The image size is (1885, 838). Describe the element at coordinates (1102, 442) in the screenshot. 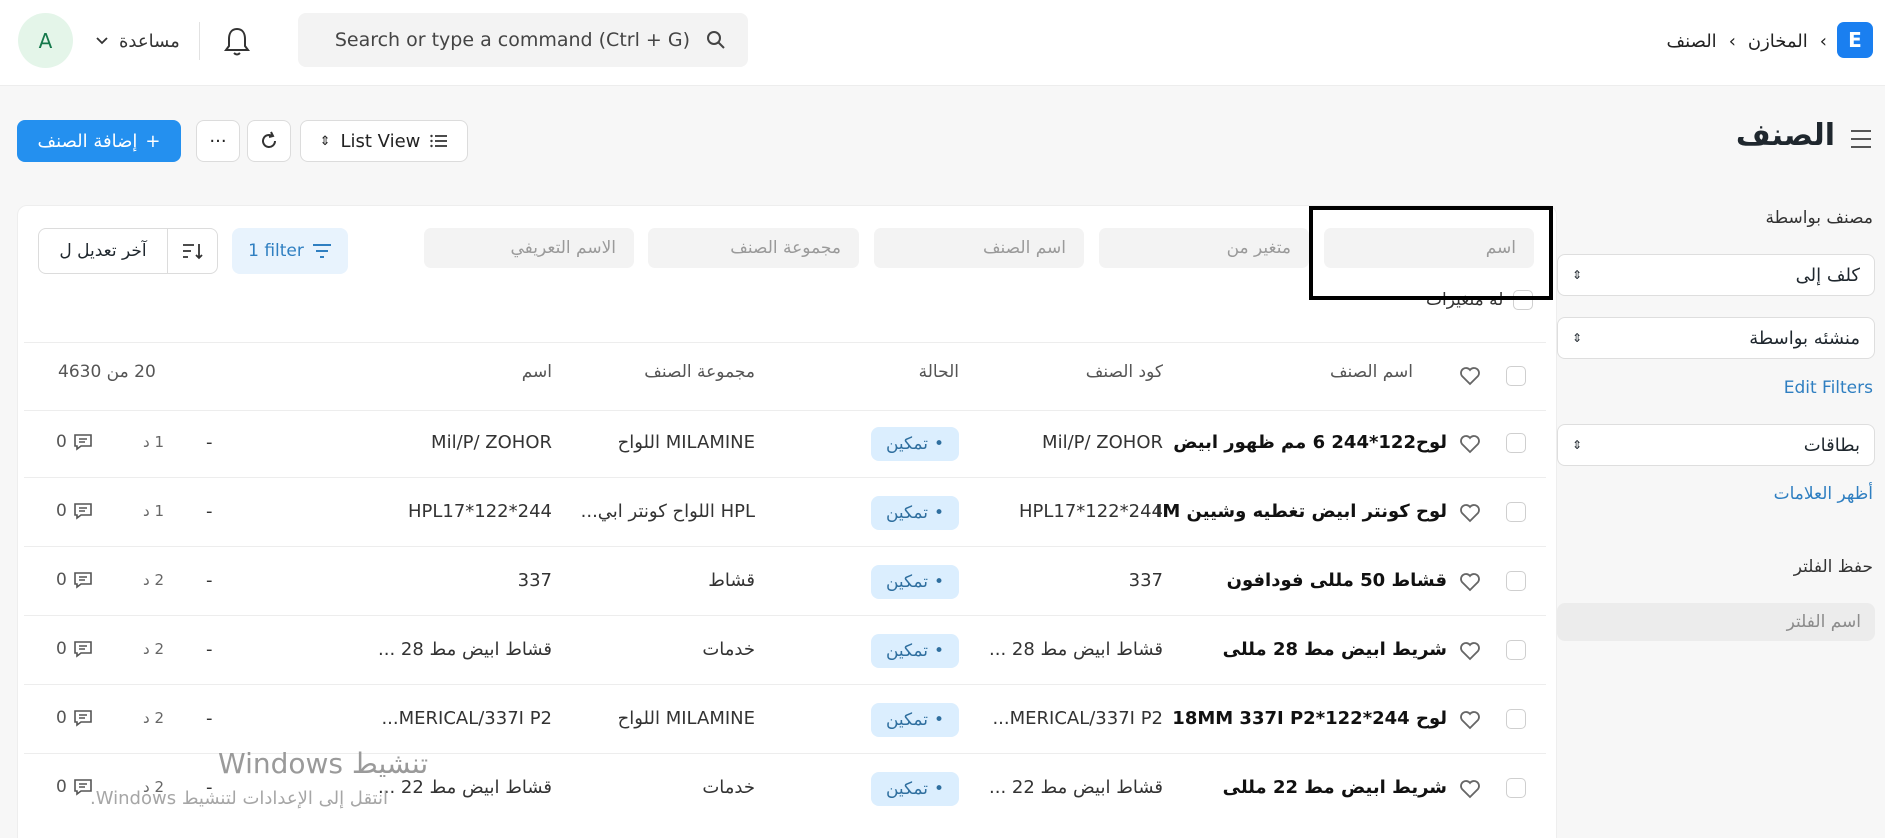

I see `item-code: Mil/P/ ZOHOR` at that location.